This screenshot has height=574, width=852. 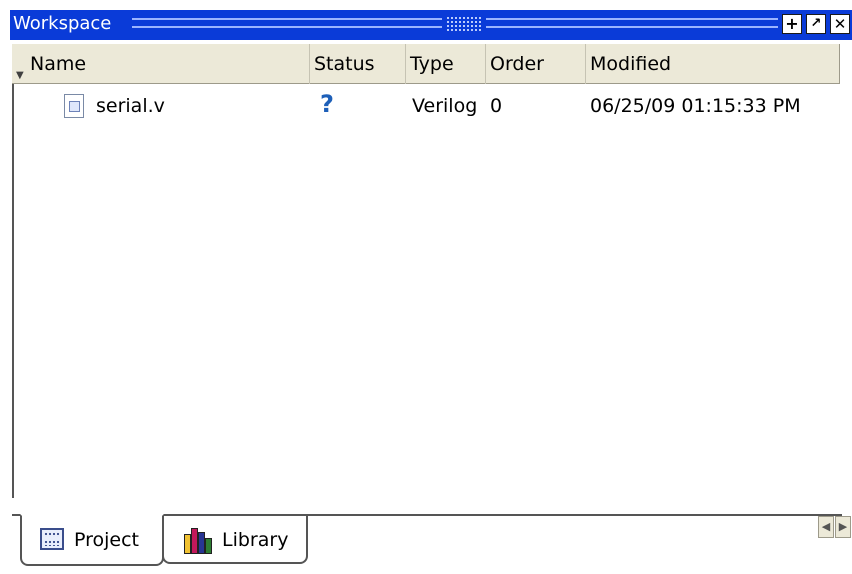 What do you see at coordinates (446, 64) in the screenshot?
I see `column-header-type: Type` at bounding box center [446, 64].